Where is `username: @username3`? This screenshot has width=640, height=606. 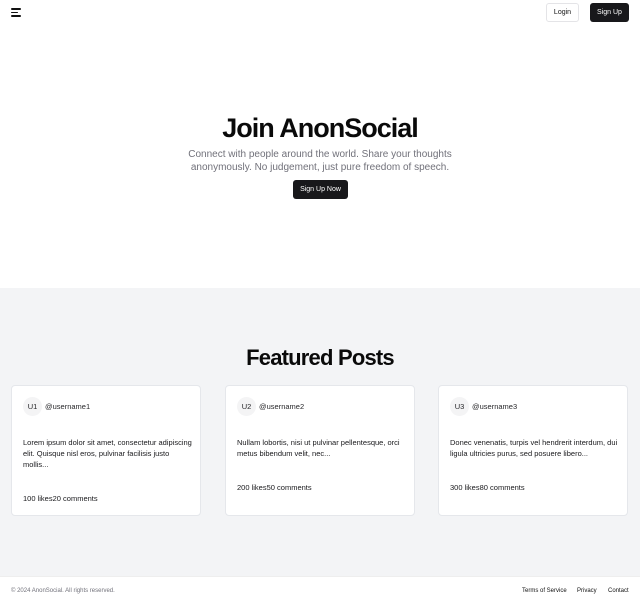 username: @username3 is located at coordinates (494, 406).